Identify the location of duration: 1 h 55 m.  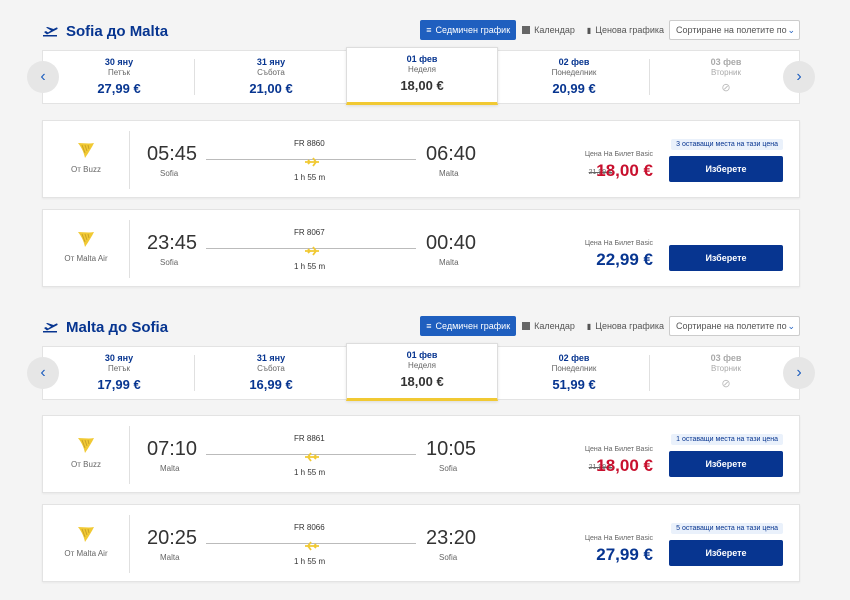
(310, 472).